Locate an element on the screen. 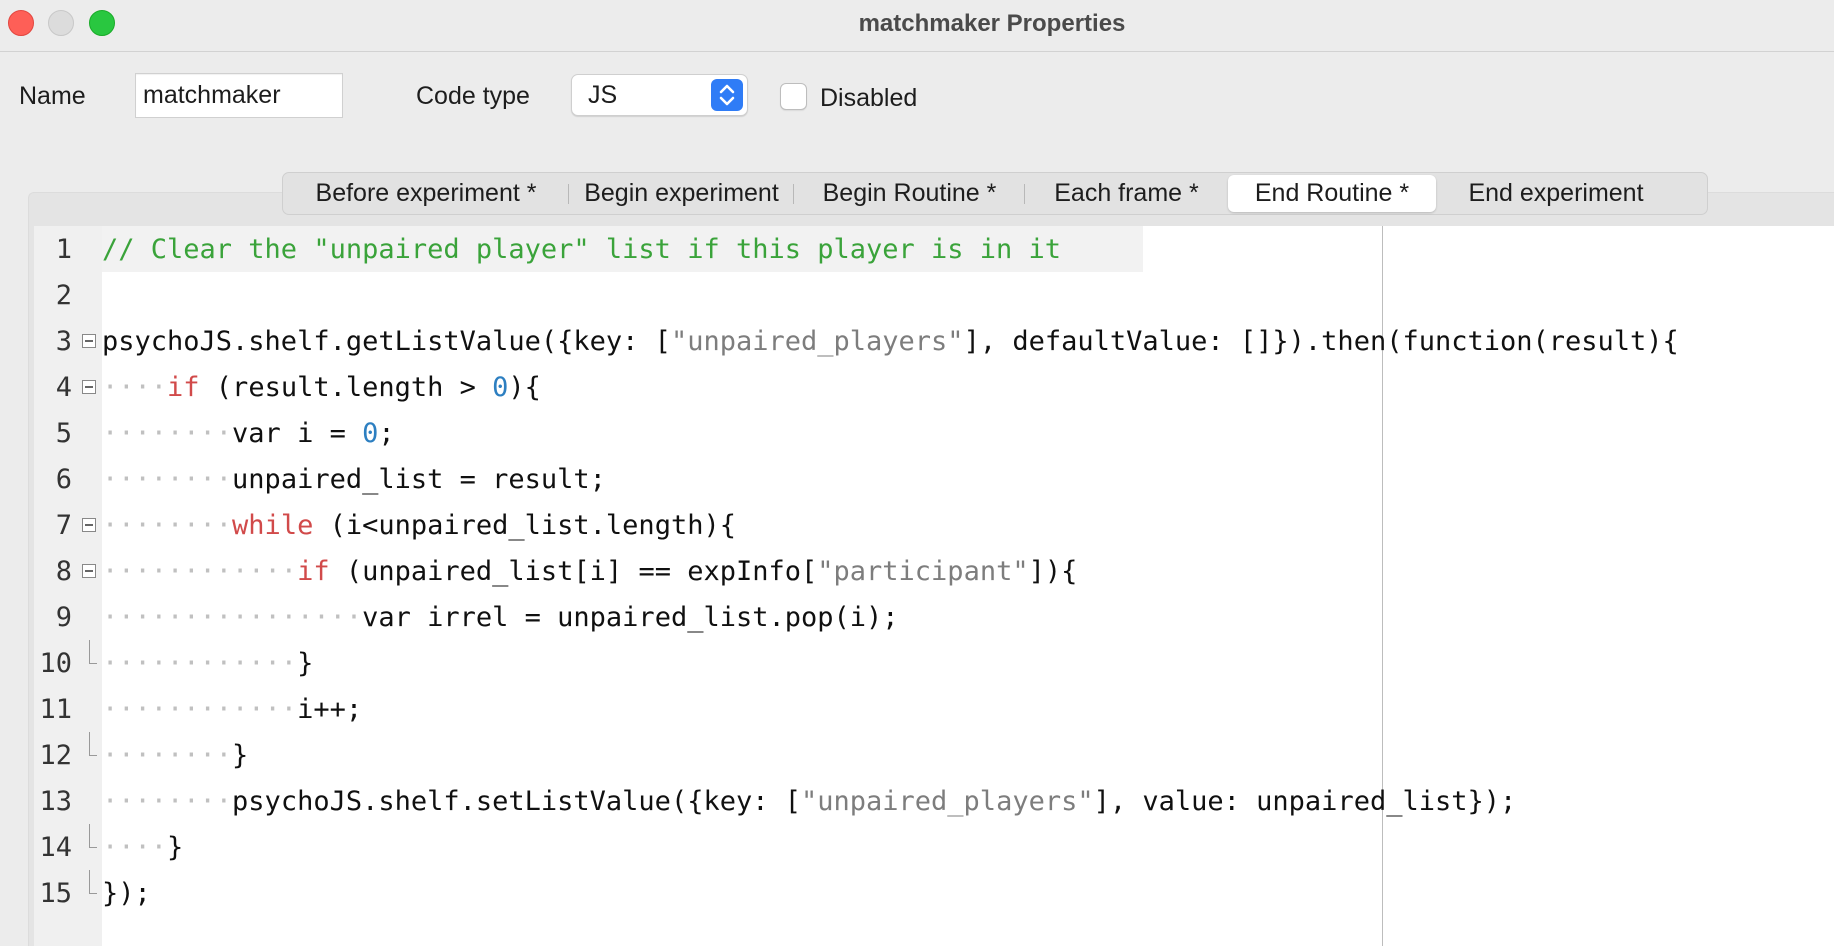 The height and width of the screenshot is (946, 1834). disabled-label: Disabled is located at coordinates (869, 98).